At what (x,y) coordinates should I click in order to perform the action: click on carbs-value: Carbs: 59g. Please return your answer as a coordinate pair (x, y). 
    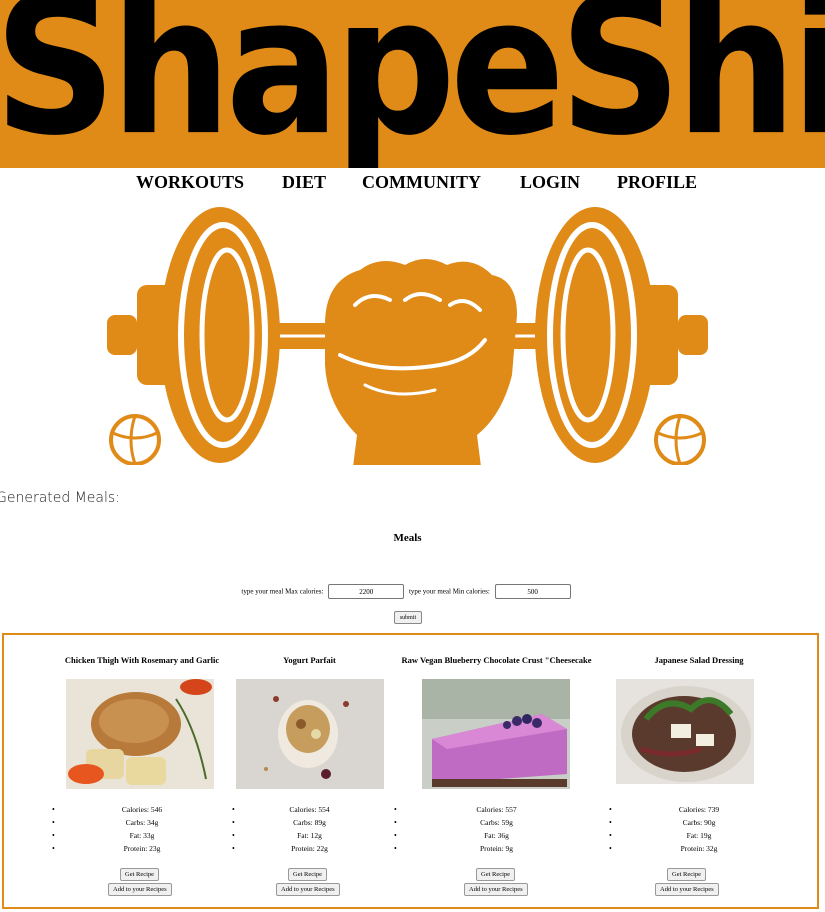
    Looking at the image, I should click on (496, 824).